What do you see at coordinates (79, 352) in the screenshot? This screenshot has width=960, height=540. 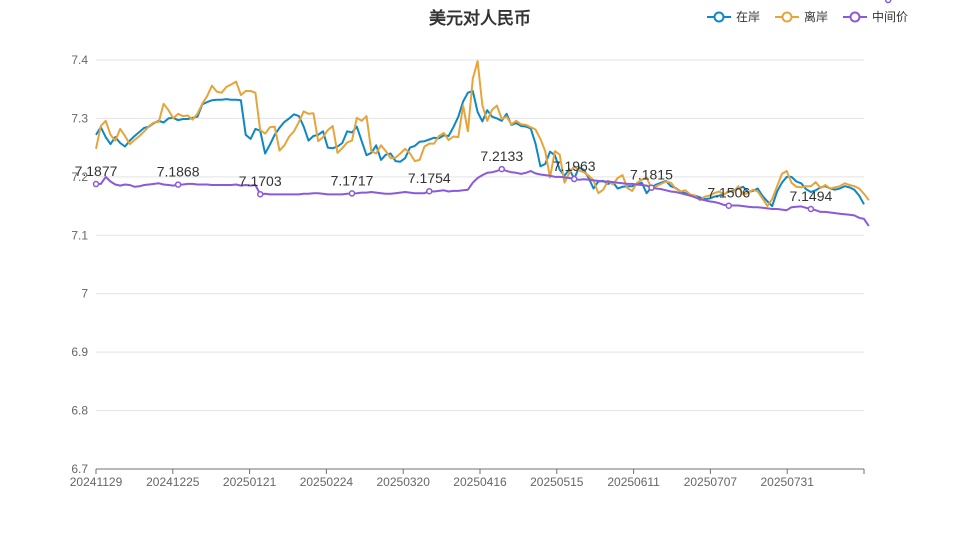 I see `y-tick-label: 6.9` at bounding box center [79, 352].